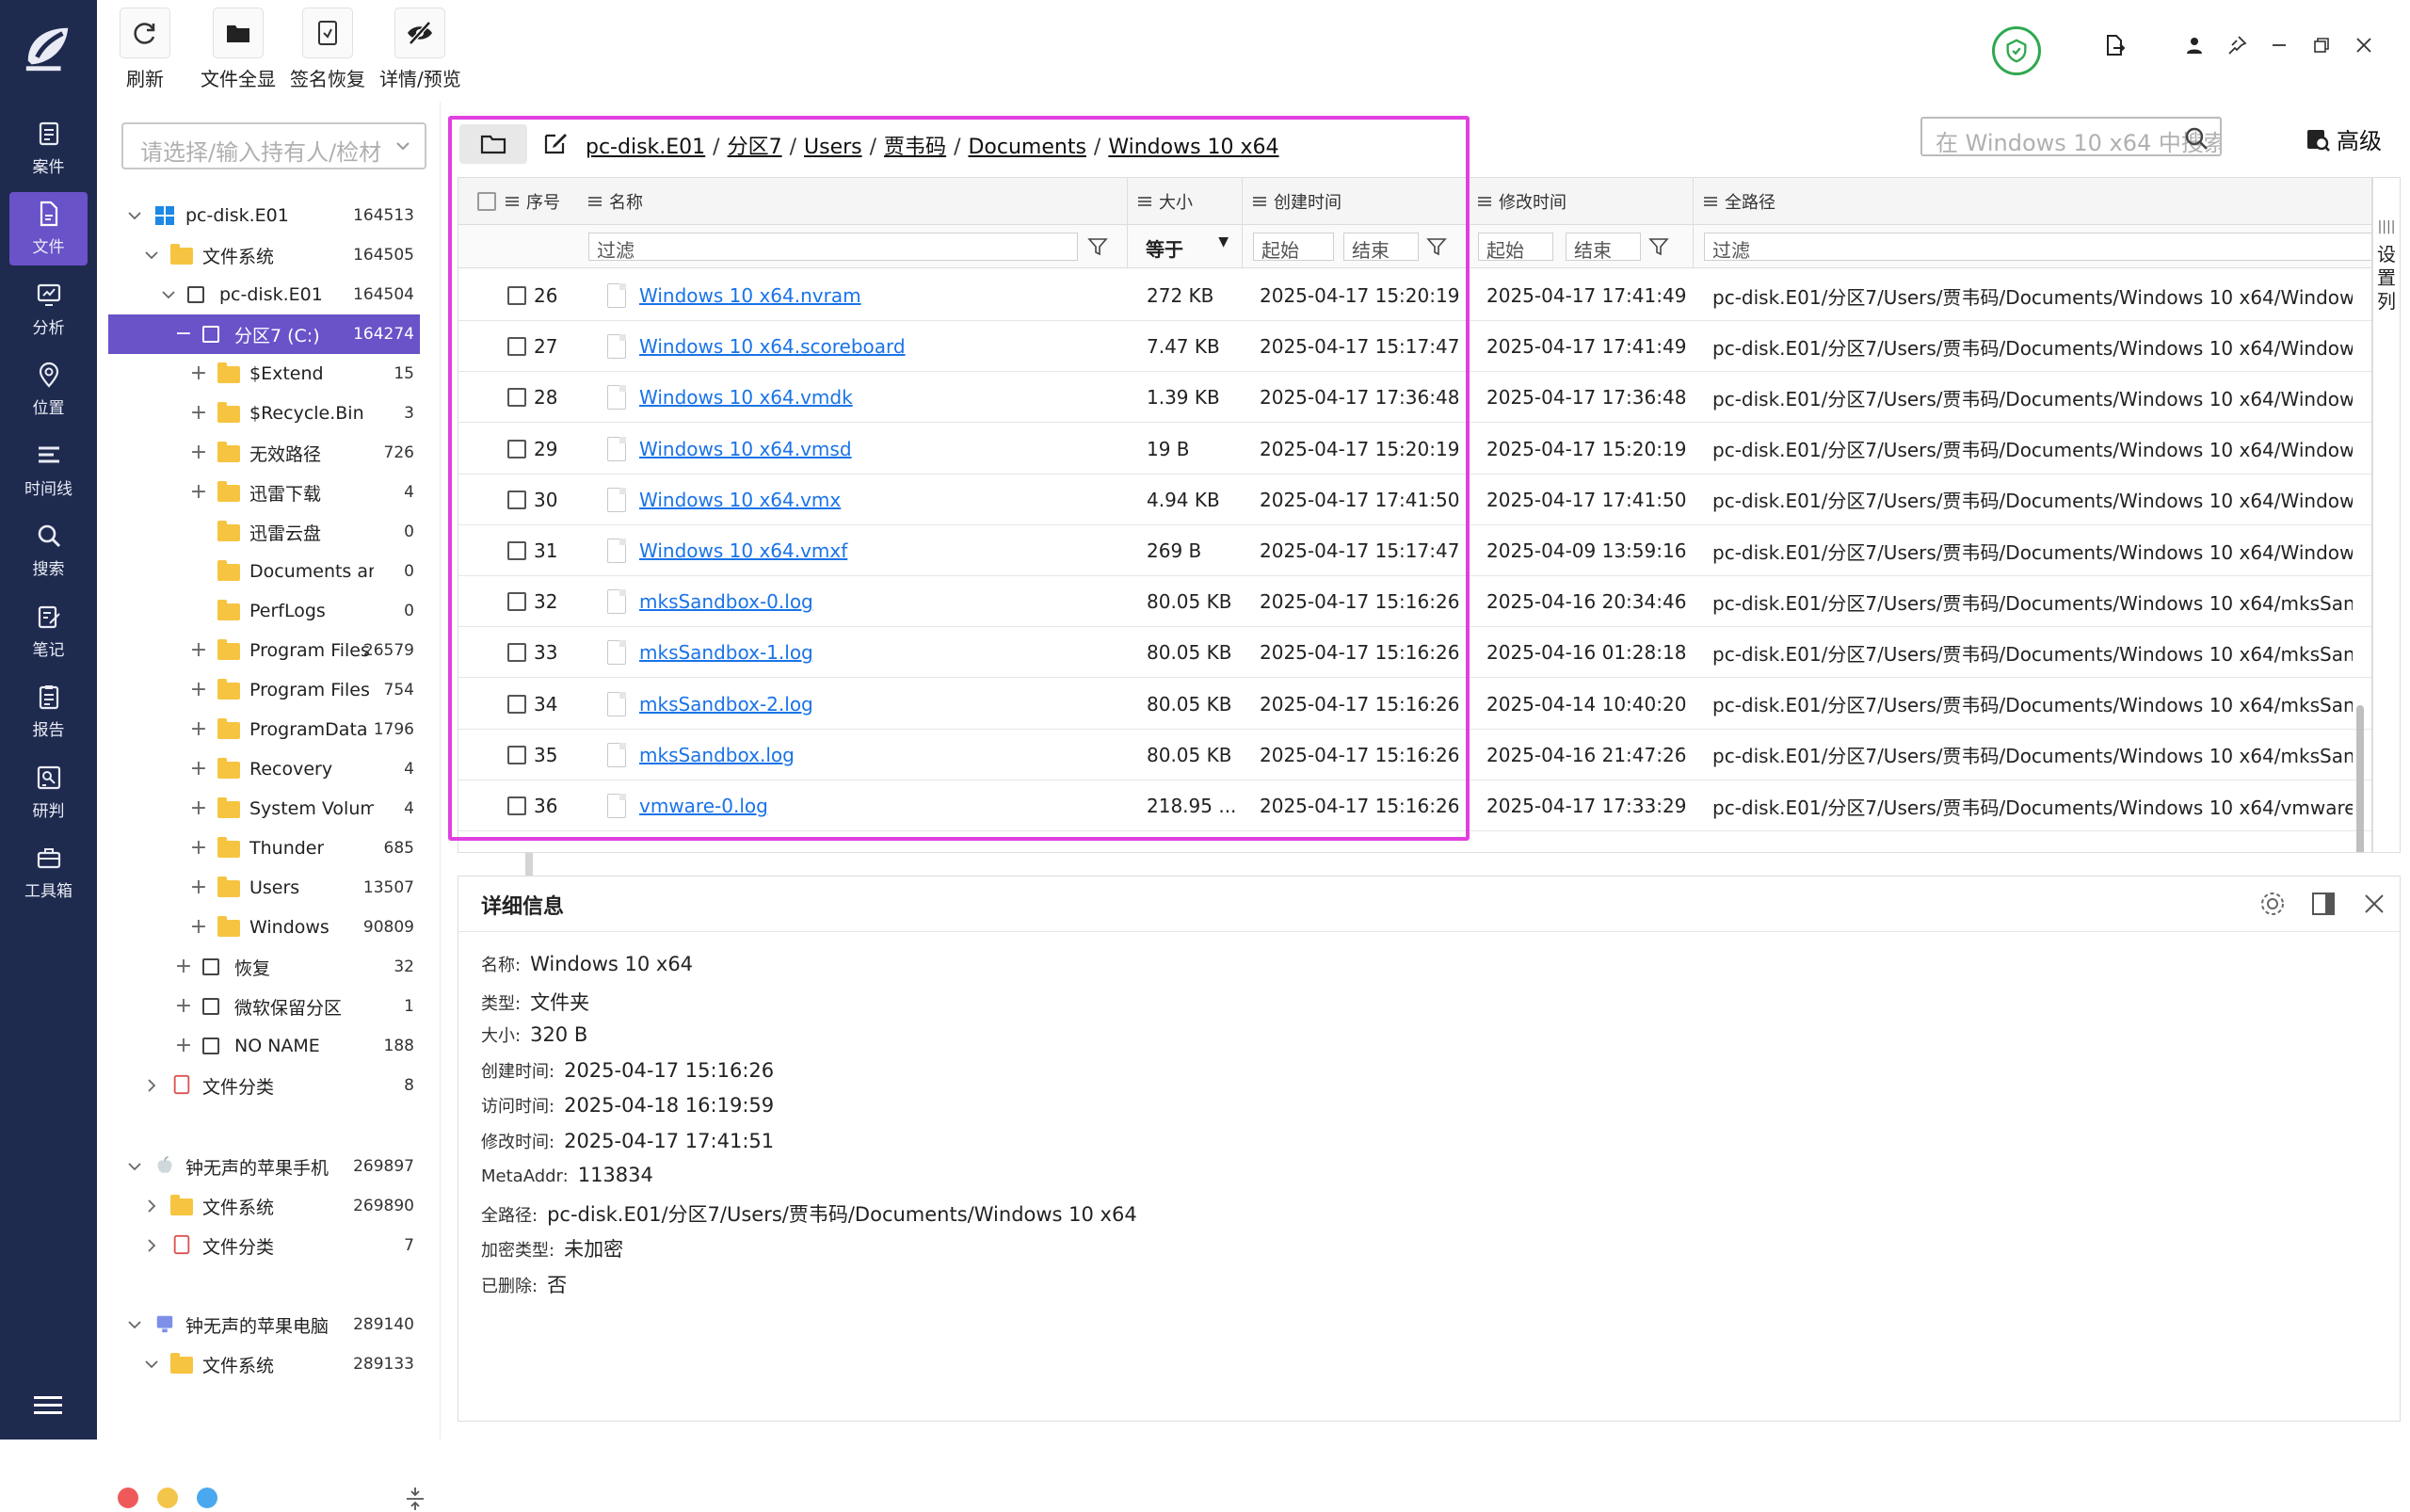 The image size is (2410, 1512). Describe the element at coordinates (48, 791) in the screenshot. I see `nav-item-judge: 研判` at that location.